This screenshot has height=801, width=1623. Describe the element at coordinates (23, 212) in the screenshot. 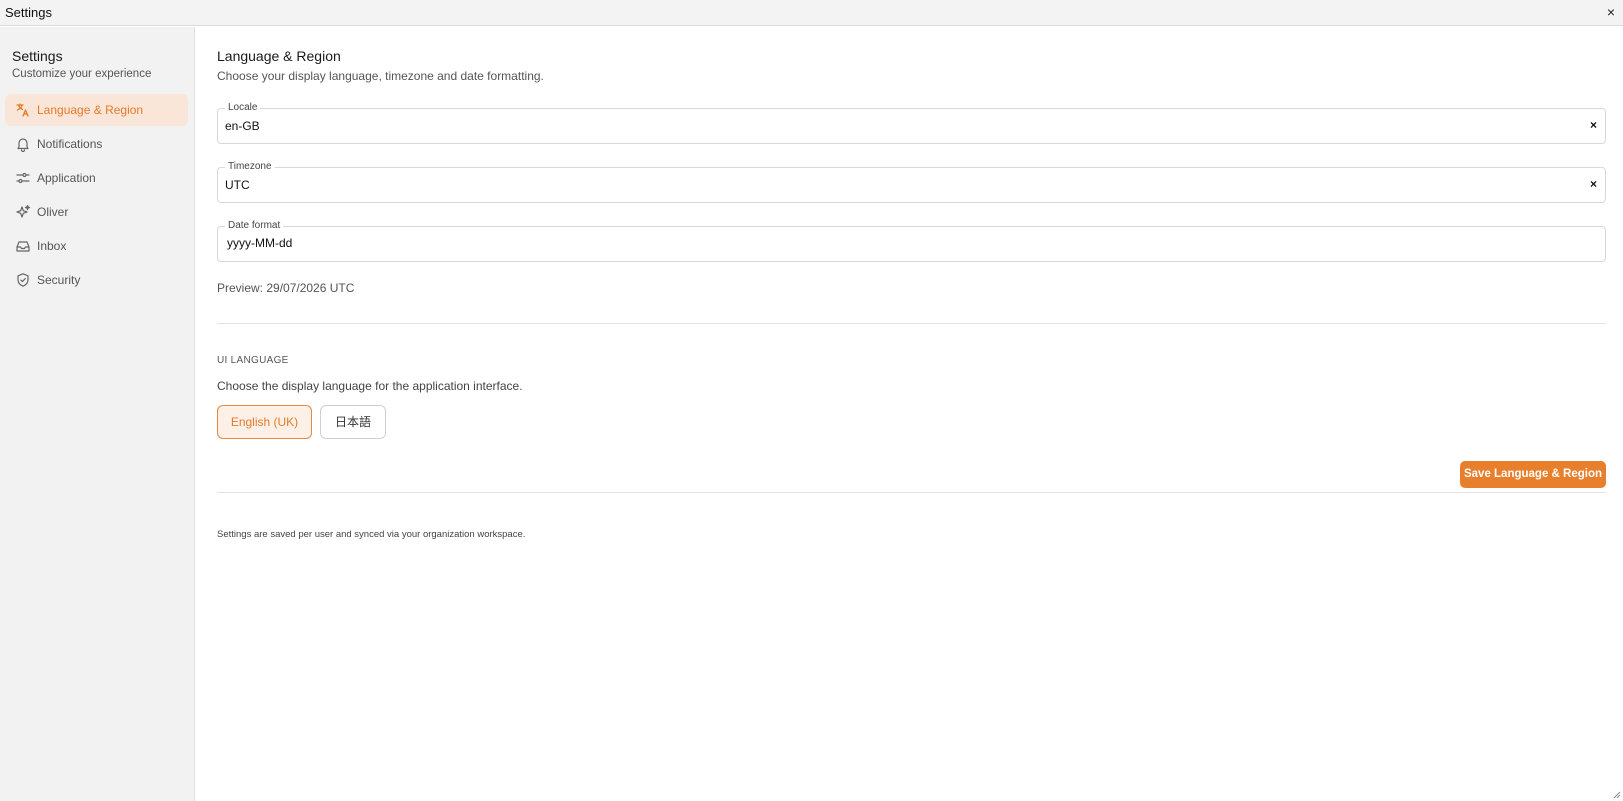

I see `sparkles-icon` at that location.